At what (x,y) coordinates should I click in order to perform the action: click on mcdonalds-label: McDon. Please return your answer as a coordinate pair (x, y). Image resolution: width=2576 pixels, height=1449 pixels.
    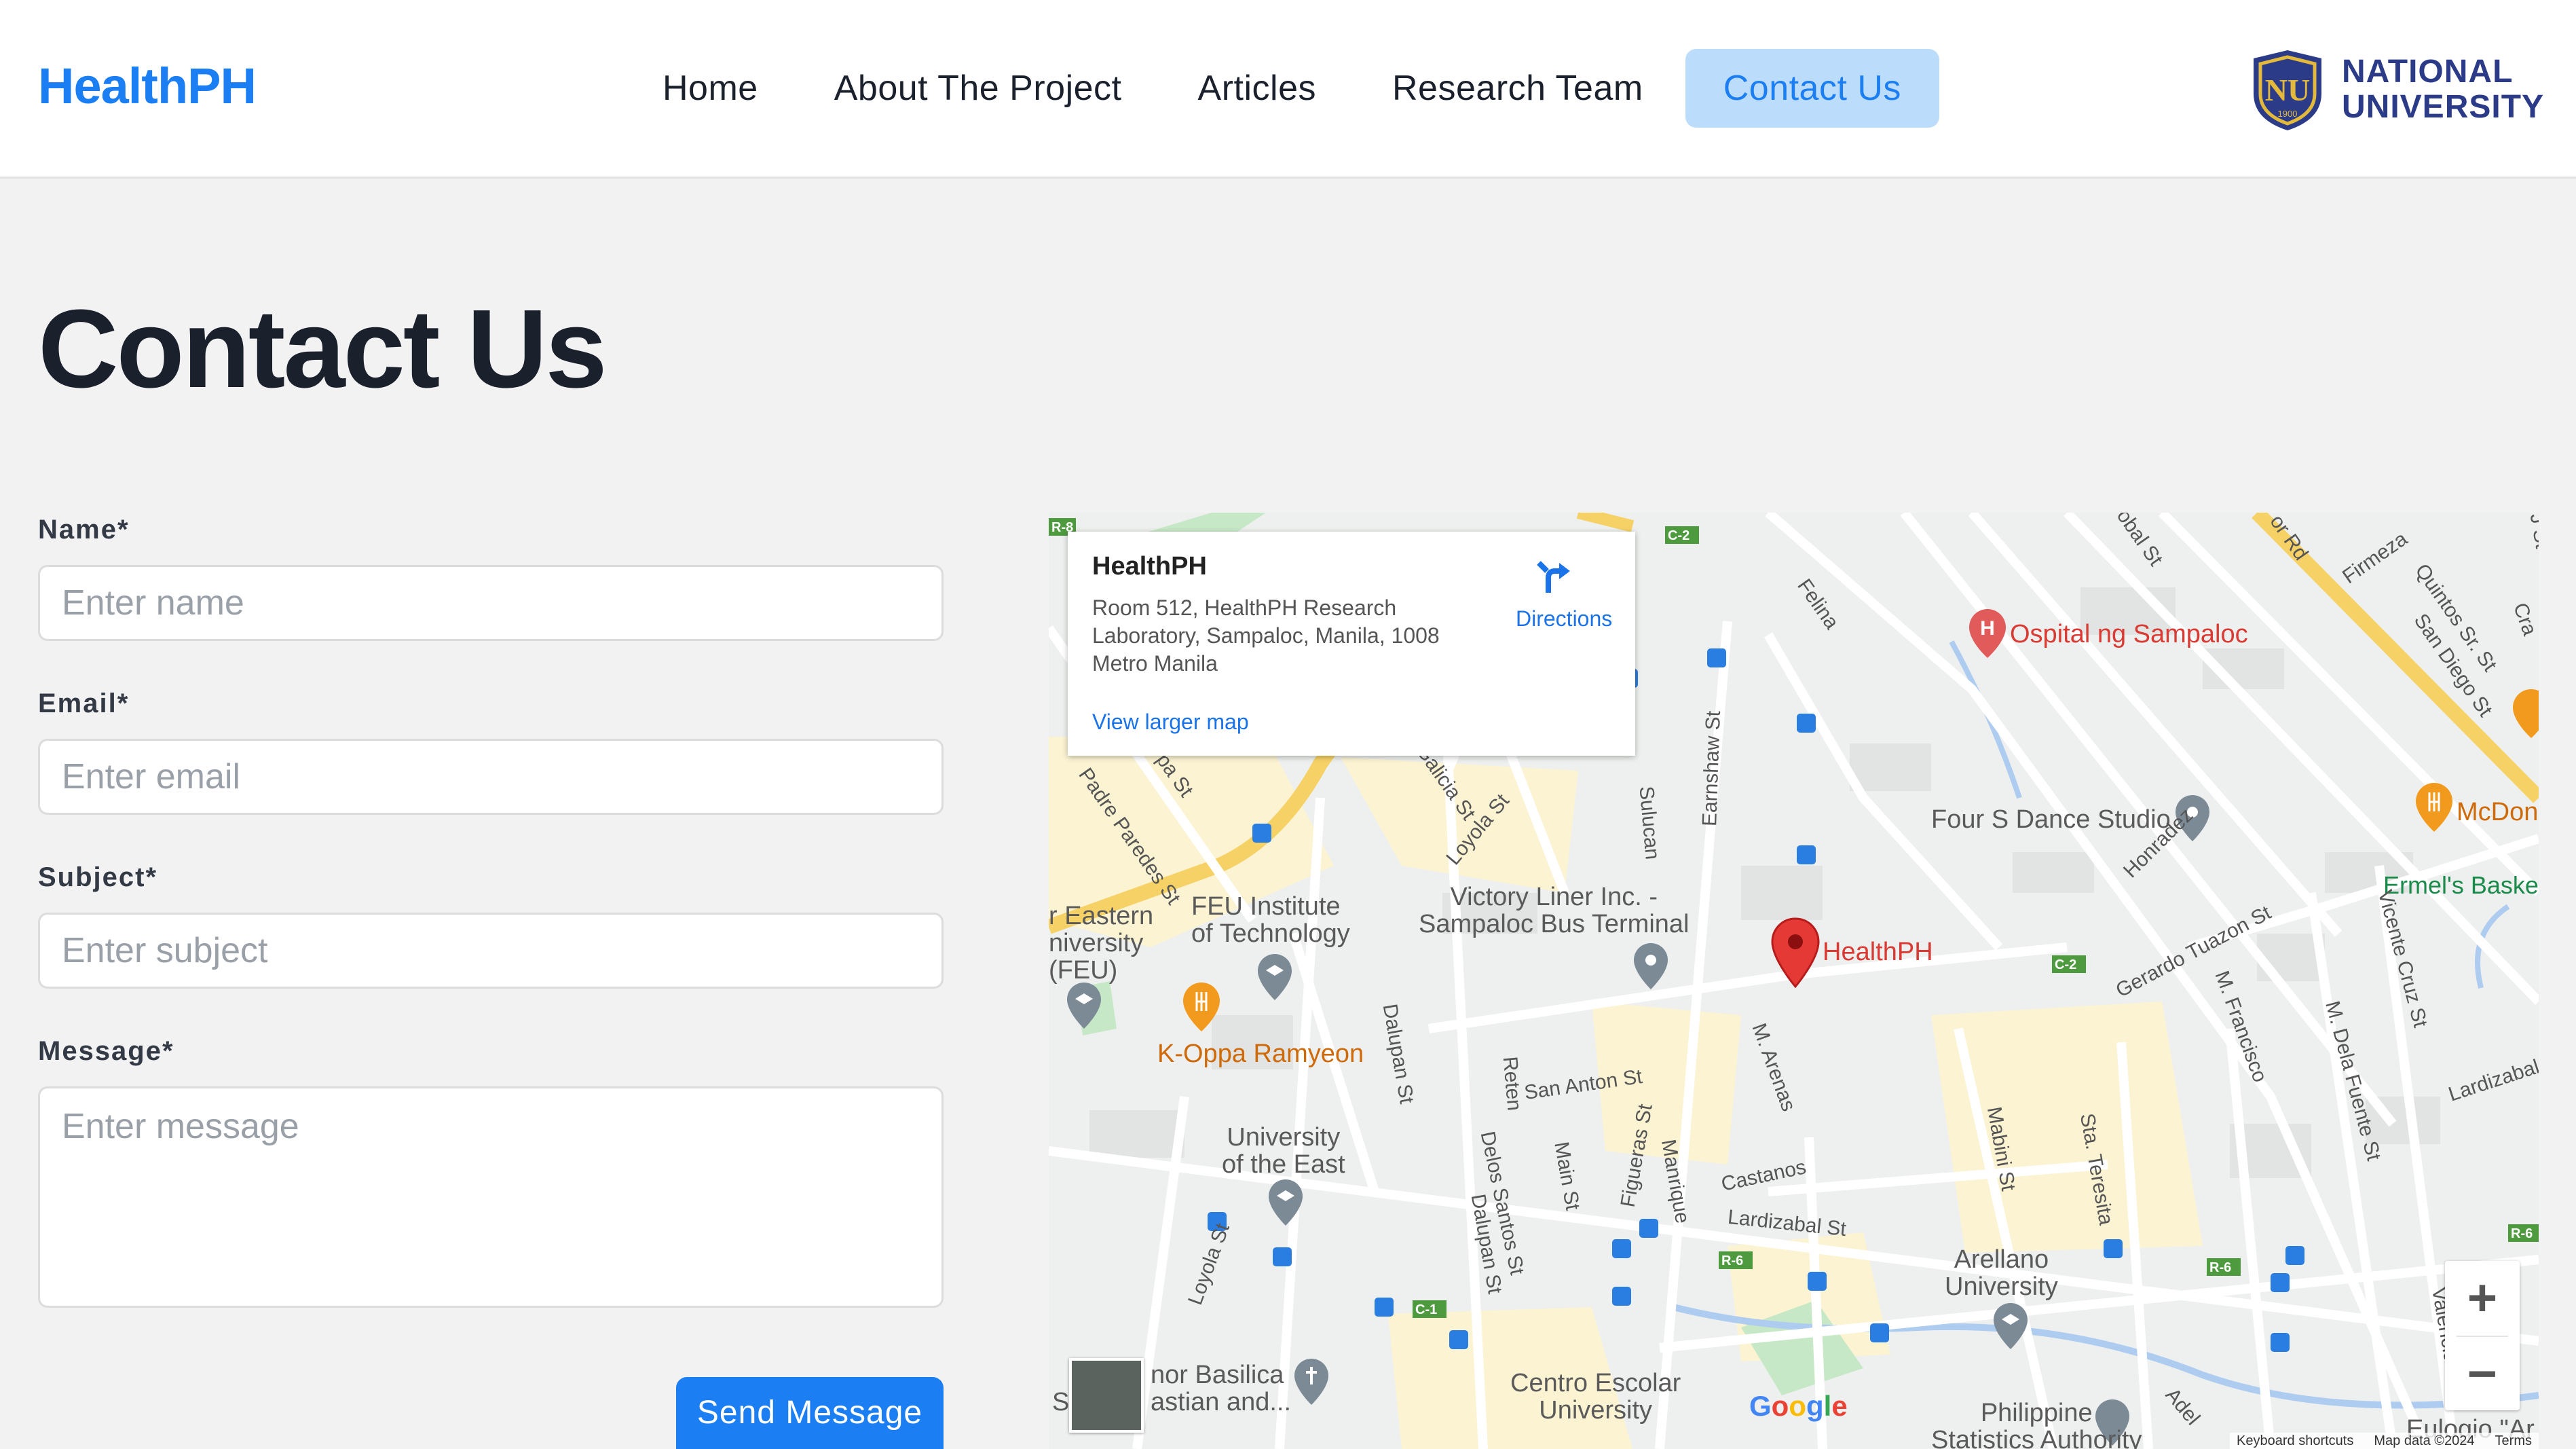
    Looking at the image, I should click on (2498, 812).